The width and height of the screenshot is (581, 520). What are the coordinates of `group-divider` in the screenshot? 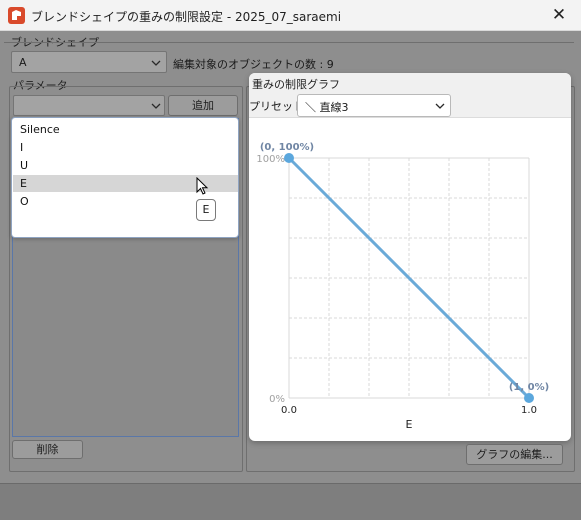 It's located at (289, 42).